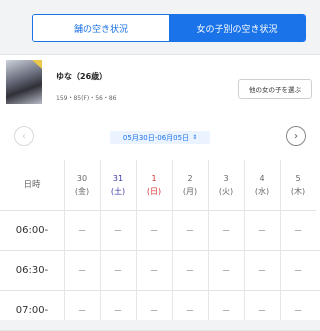 The height and width of the screenshot is (331, 320). Describe the element at coordinates (298, 185) in the screenshot. I see `day-header: 5 (木)` at that location.